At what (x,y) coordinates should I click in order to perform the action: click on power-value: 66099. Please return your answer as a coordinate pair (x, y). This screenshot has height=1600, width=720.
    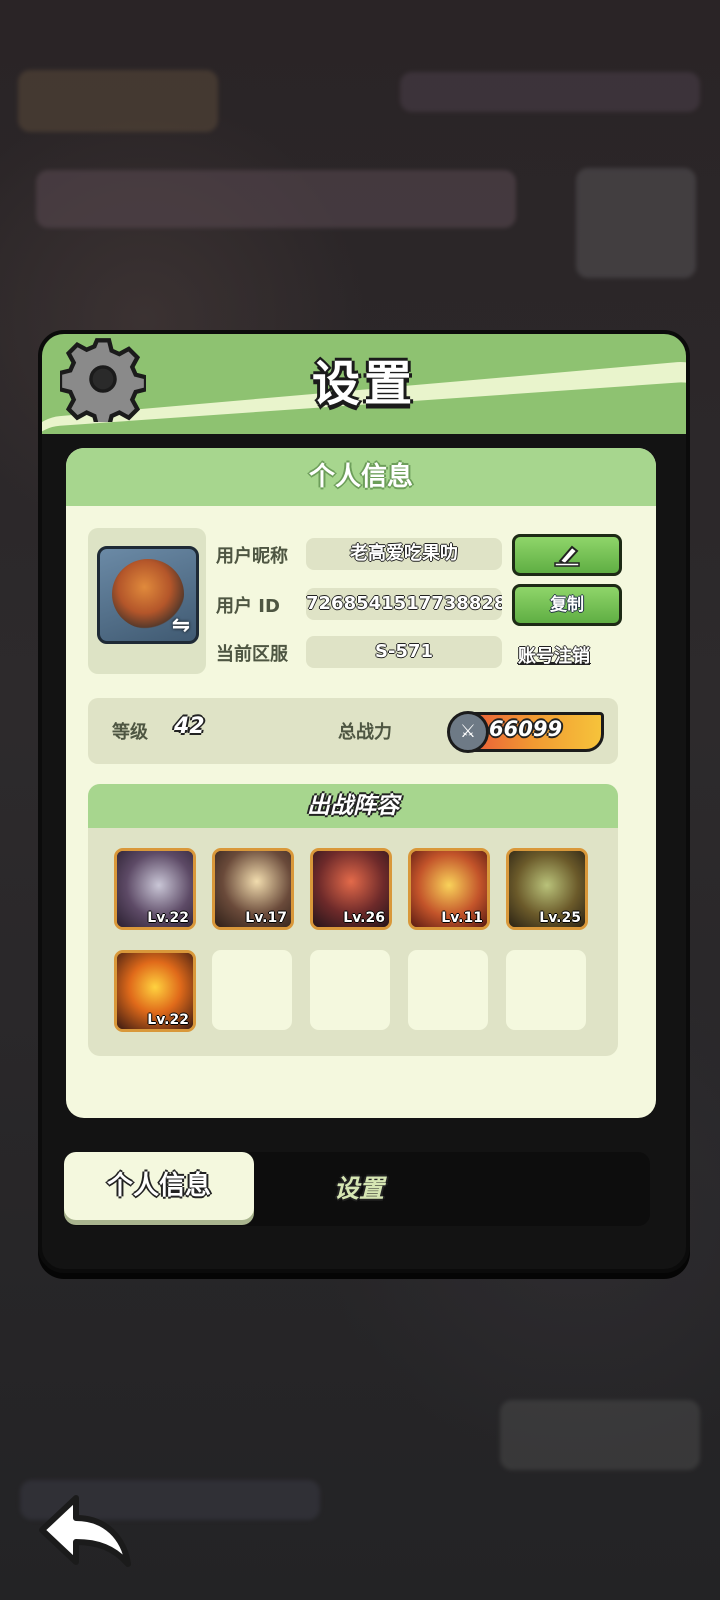
    Looking at the image, I should click on (526, 729).